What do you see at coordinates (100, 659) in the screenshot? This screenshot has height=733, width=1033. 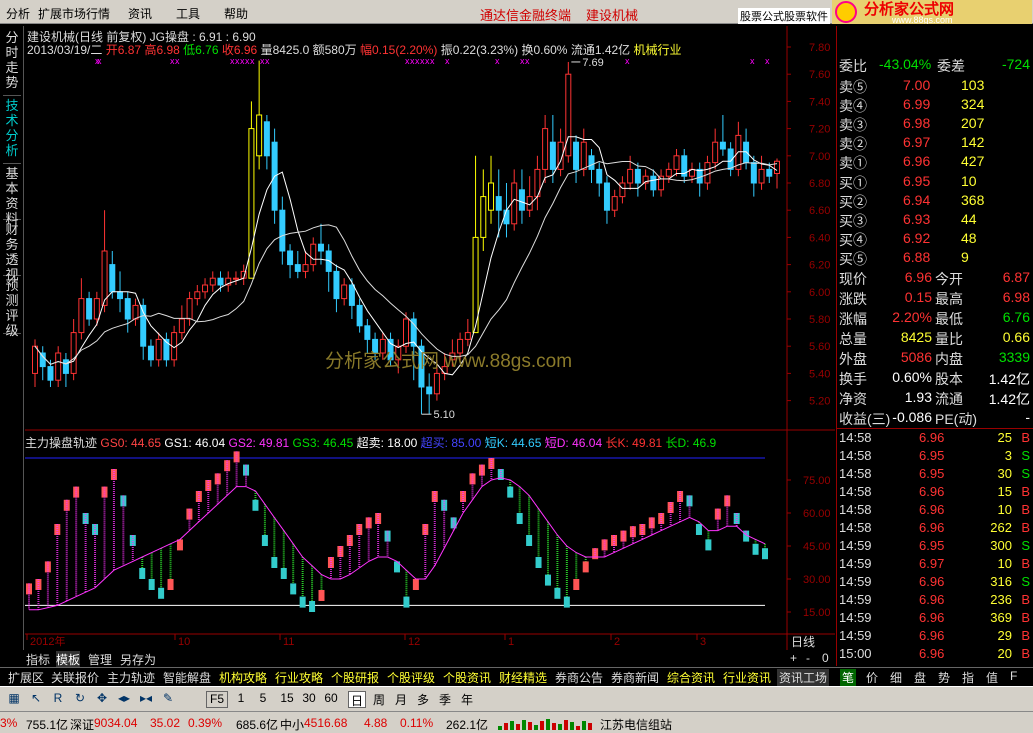 I see `tab-manage: 管理` at bounding box center [100, 659].